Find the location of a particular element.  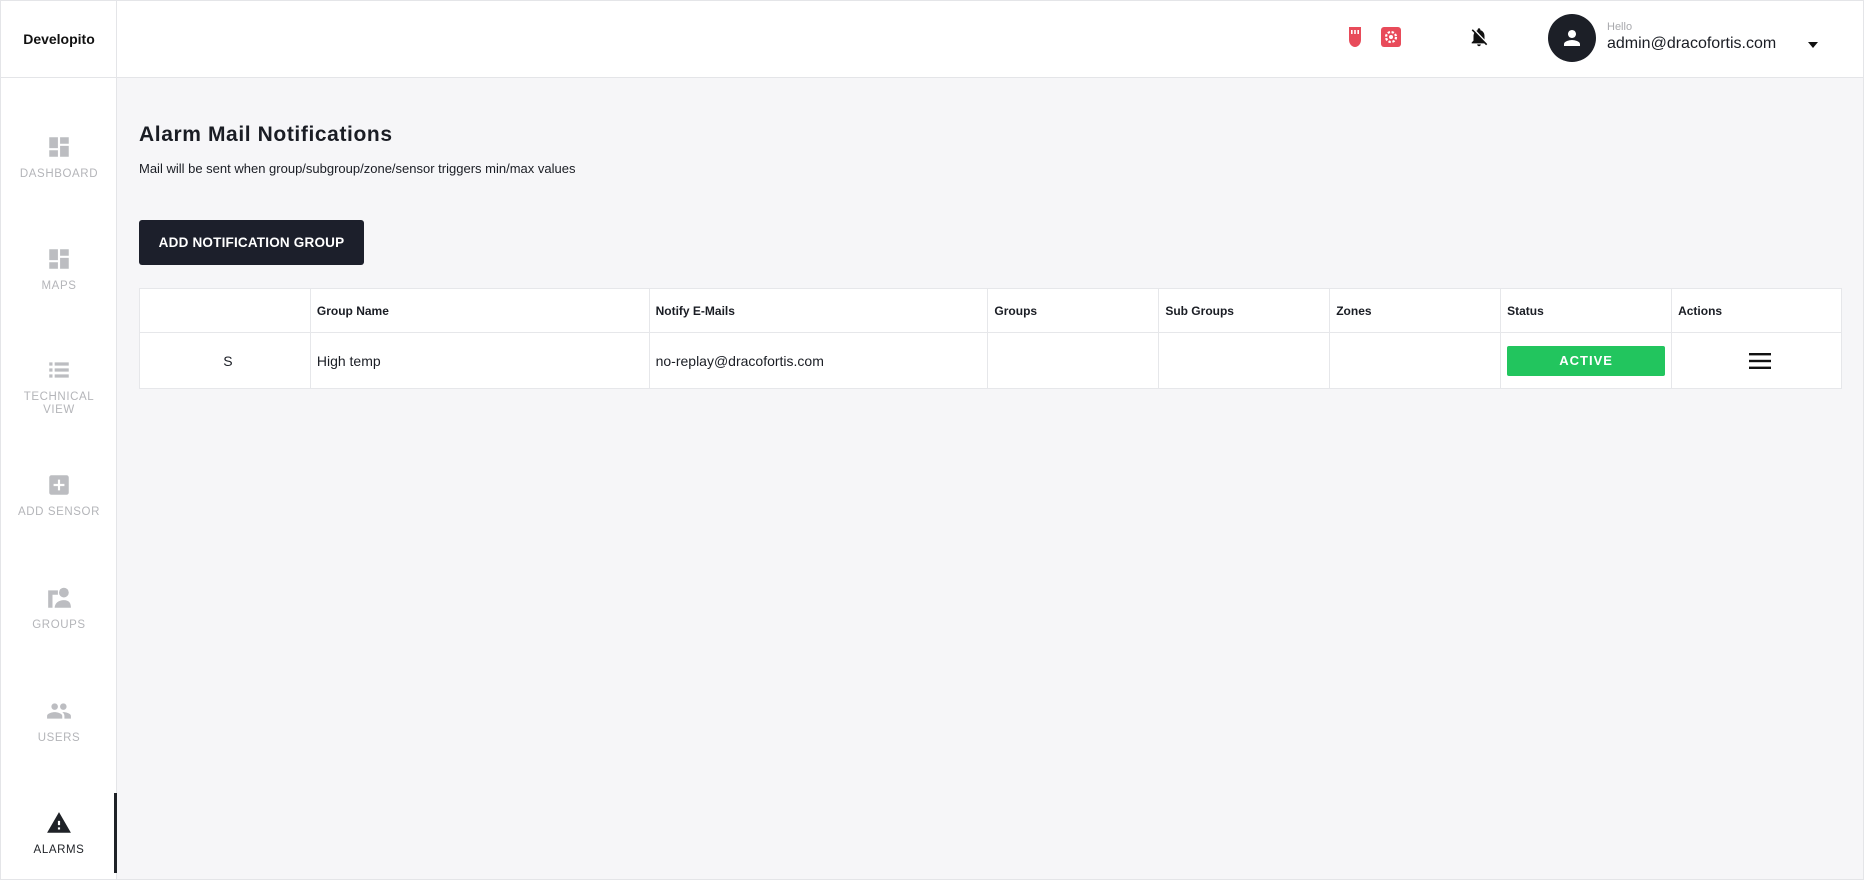

sidebar-item-dashboard: DASHBOARD is located at coordinates (59, 157).